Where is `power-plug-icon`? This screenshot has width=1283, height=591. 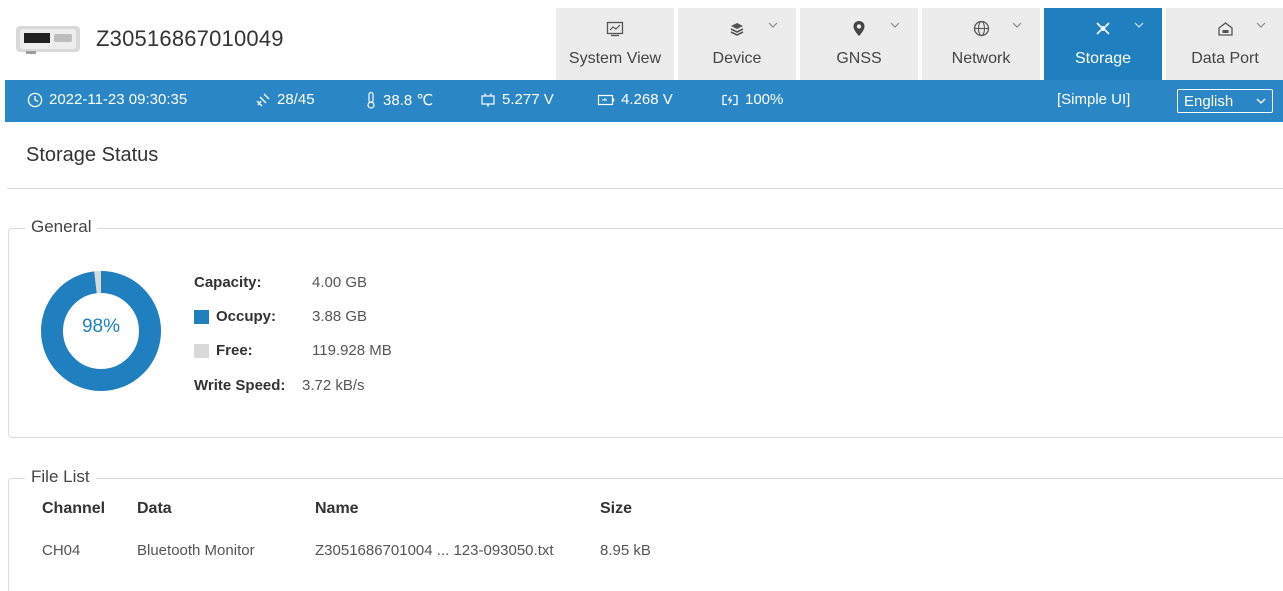 power-plug-icon is located at coordinates (488, 100).